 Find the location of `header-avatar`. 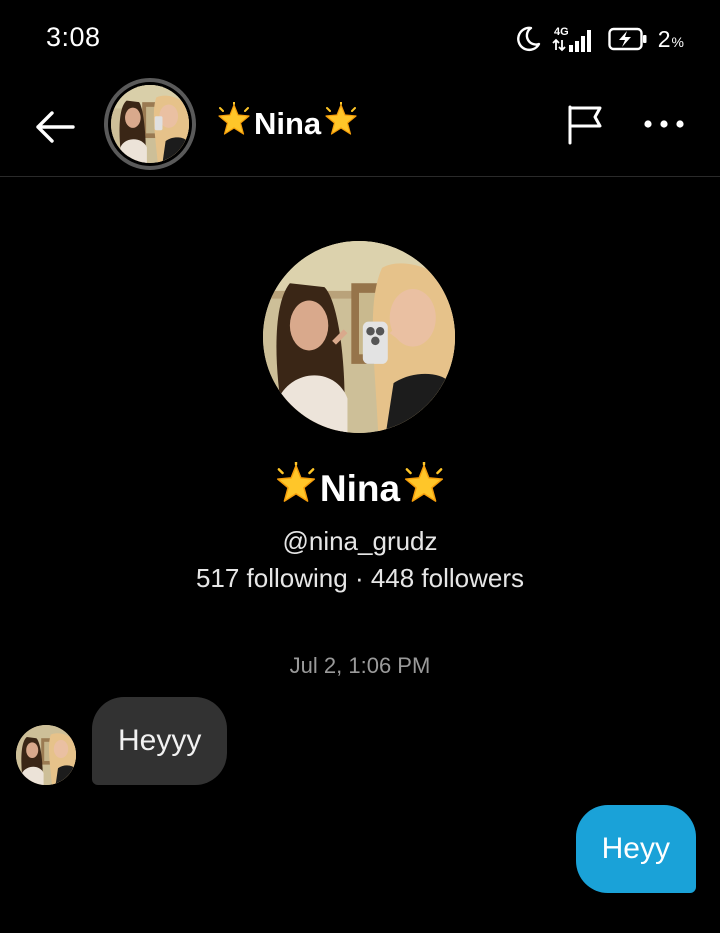

header-avatar is located at coordinates (150, 124).